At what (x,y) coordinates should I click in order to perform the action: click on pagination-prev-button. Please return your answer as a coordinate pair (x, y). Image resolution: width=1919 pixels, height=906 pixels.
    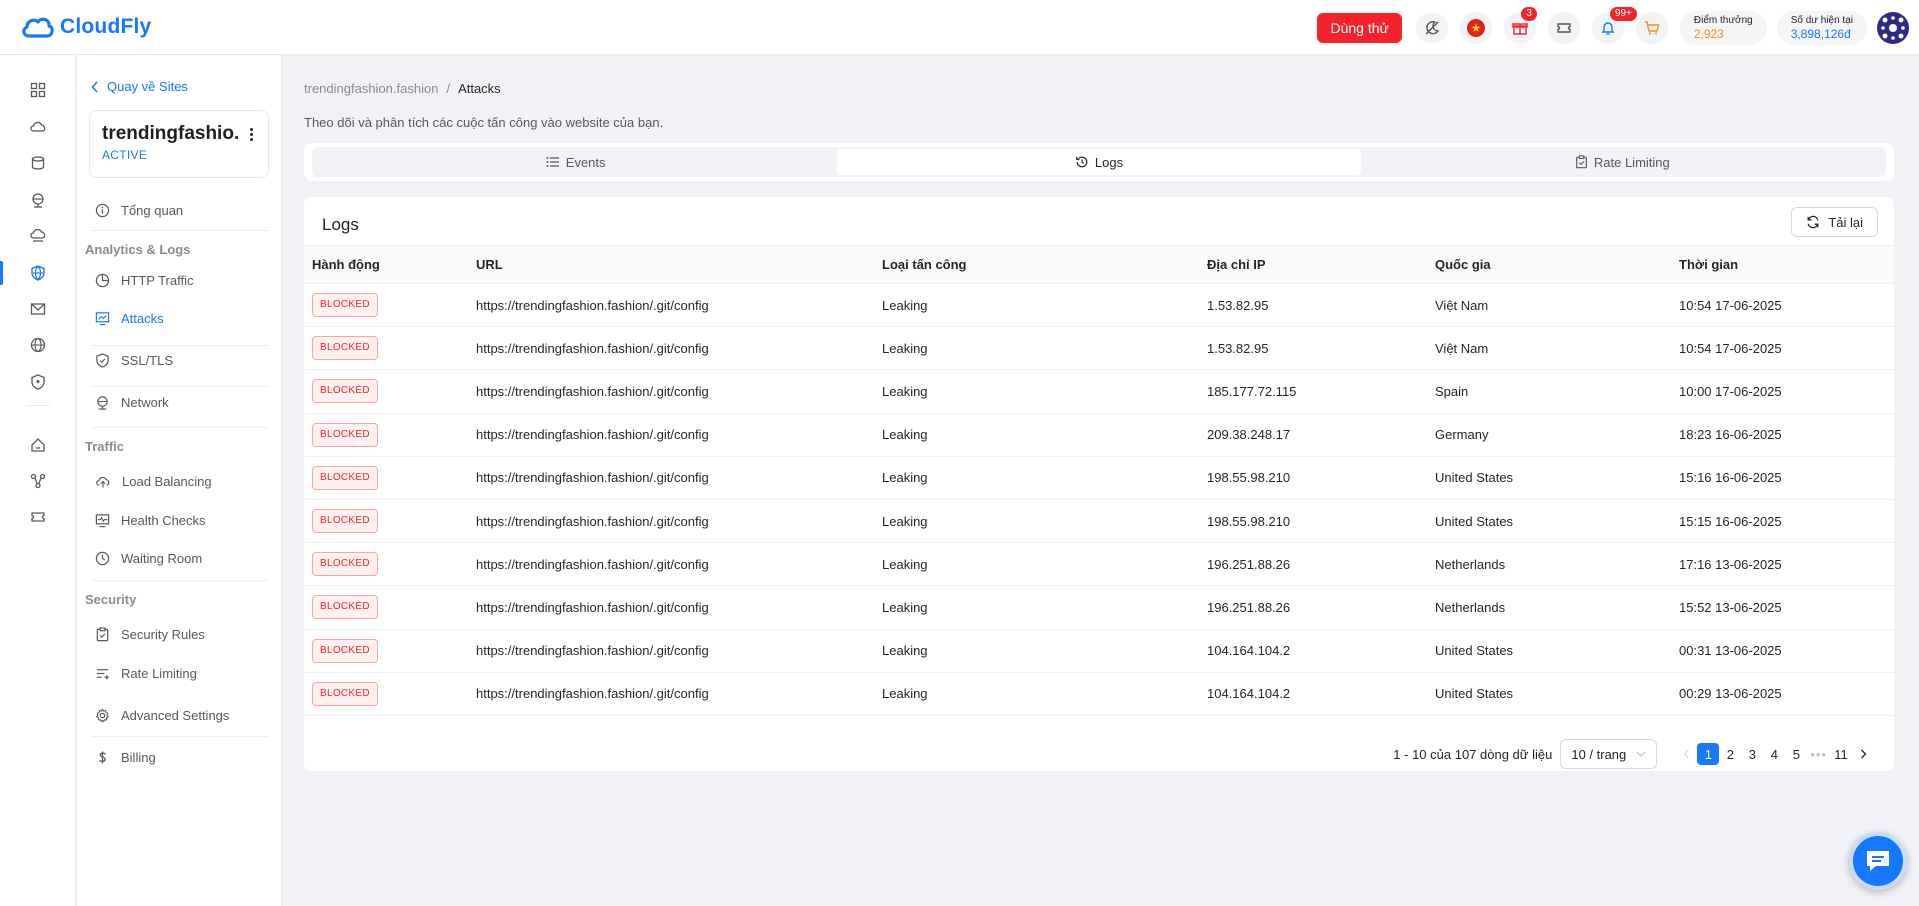
    Looking at the image, I should click on (1686, 754).